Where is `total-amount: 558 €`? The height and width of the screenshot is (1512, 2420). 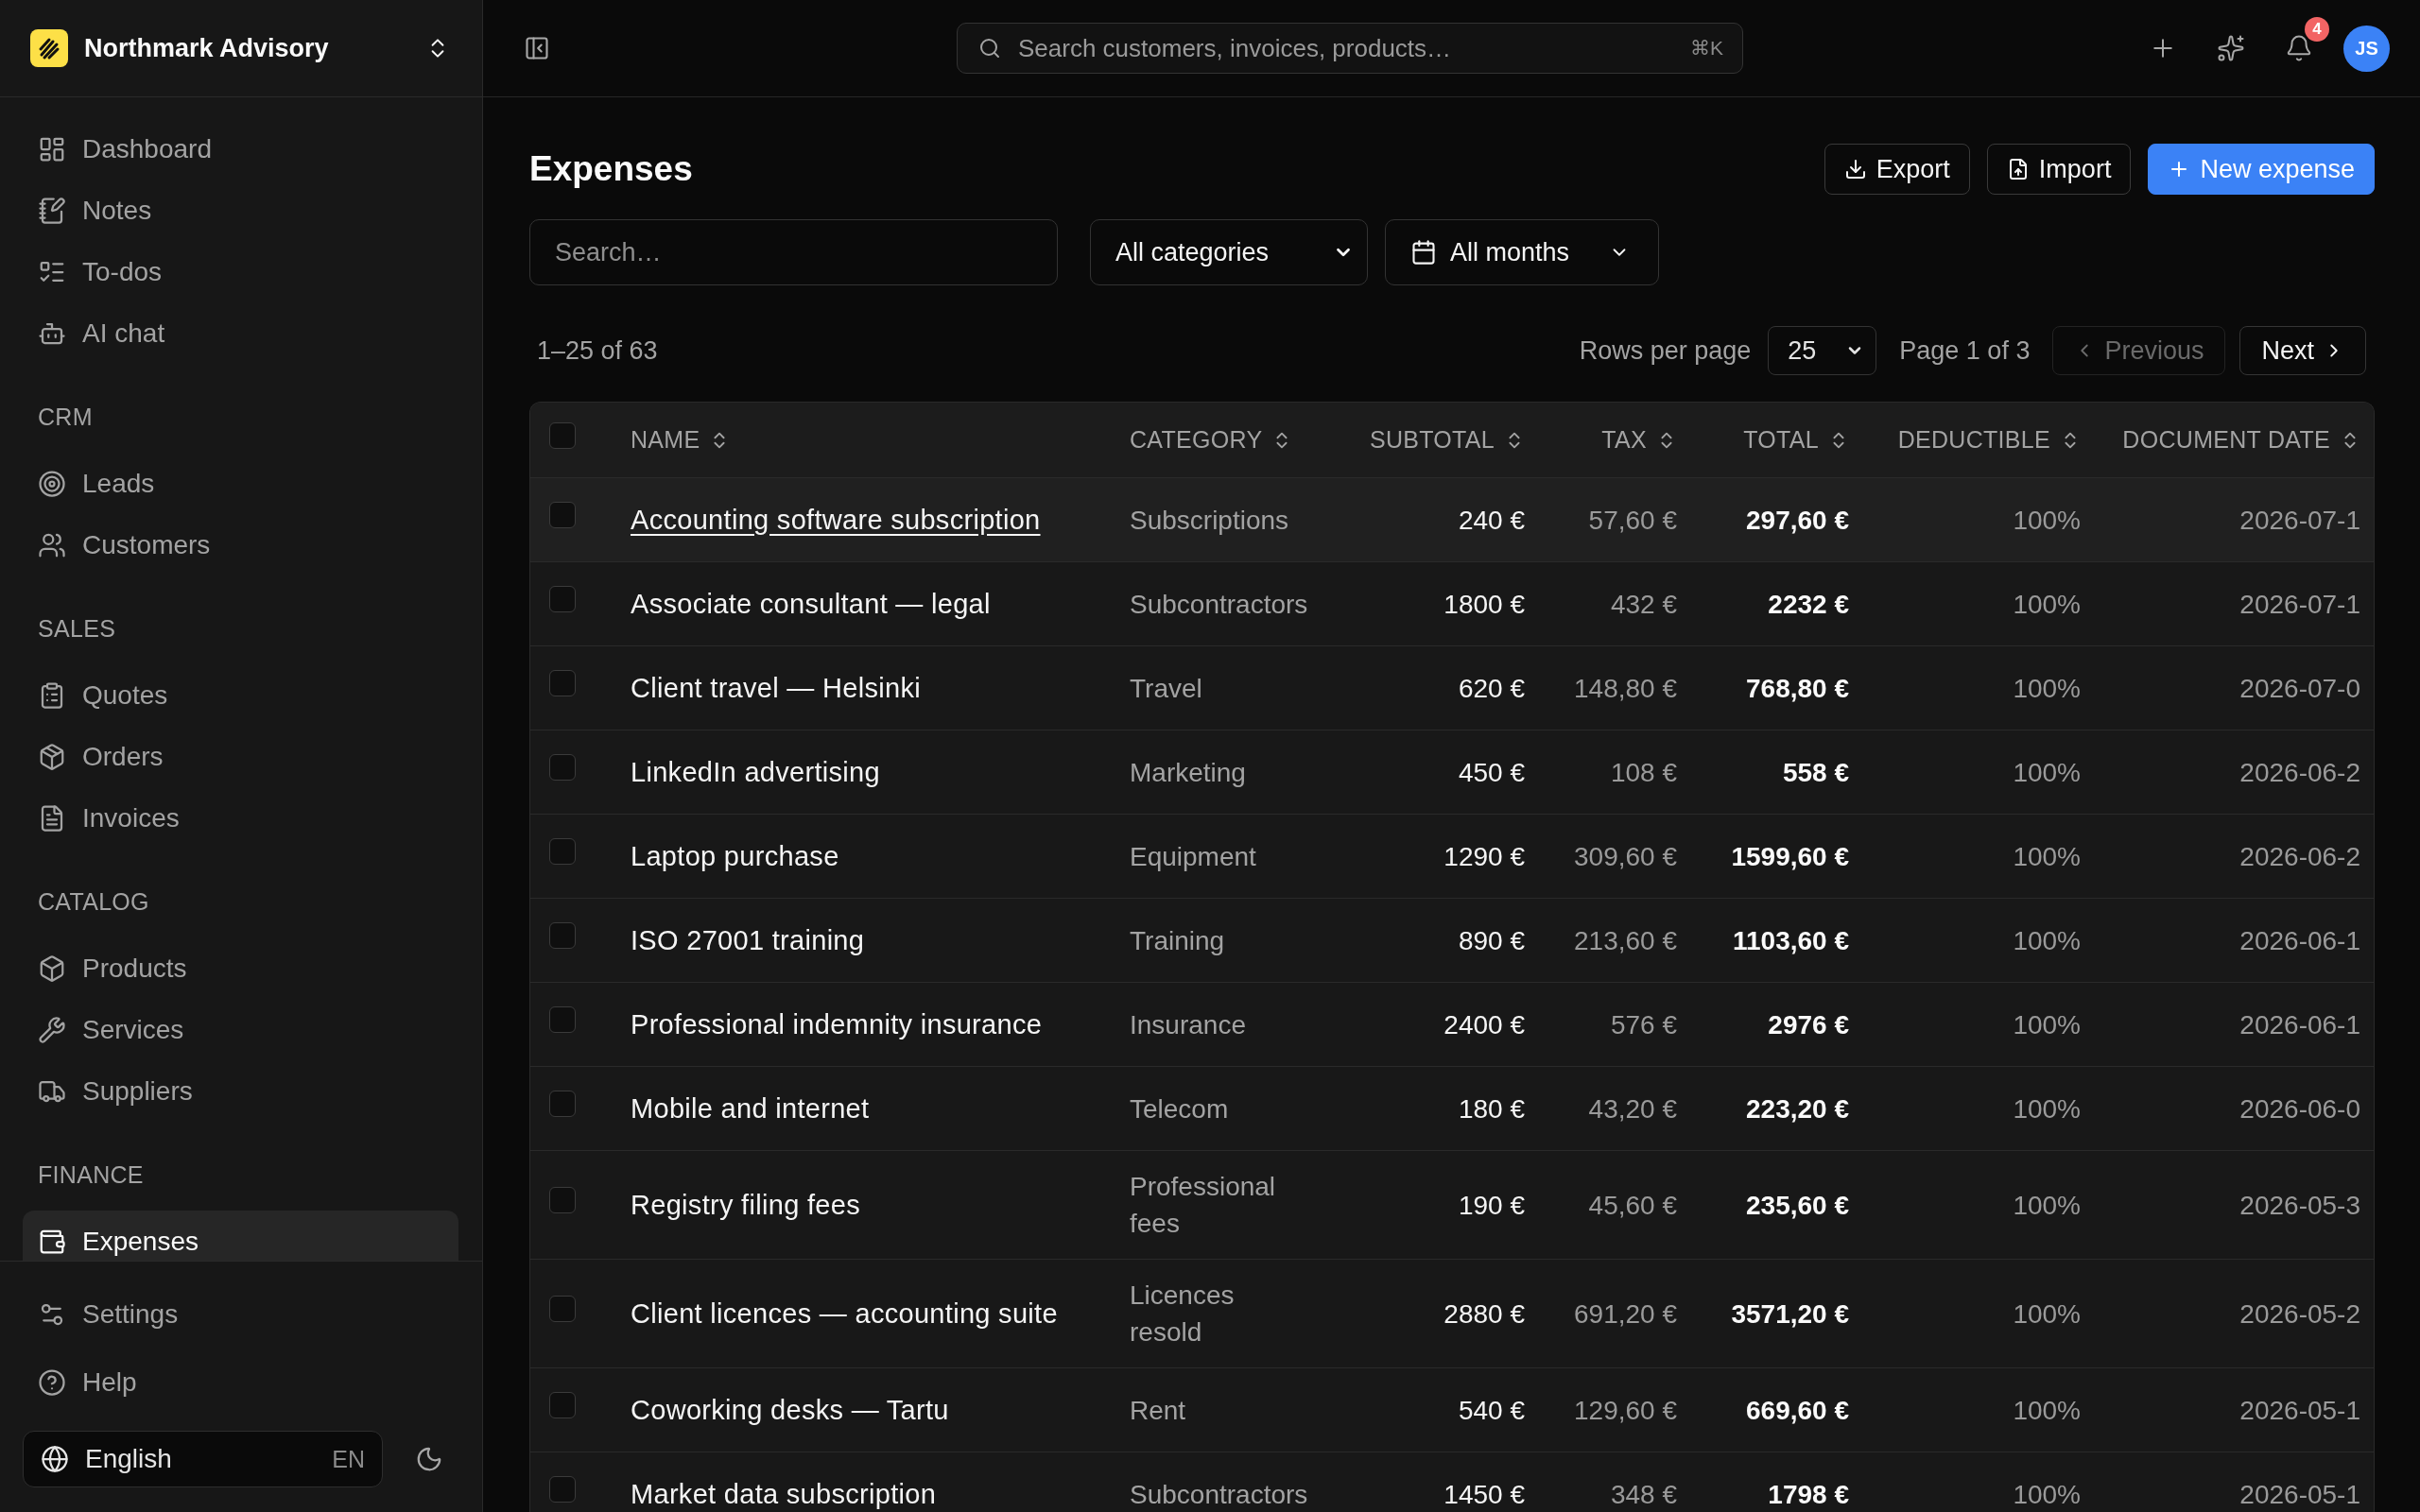 total-amount: 558 € is located at coordinates (1815, 772).